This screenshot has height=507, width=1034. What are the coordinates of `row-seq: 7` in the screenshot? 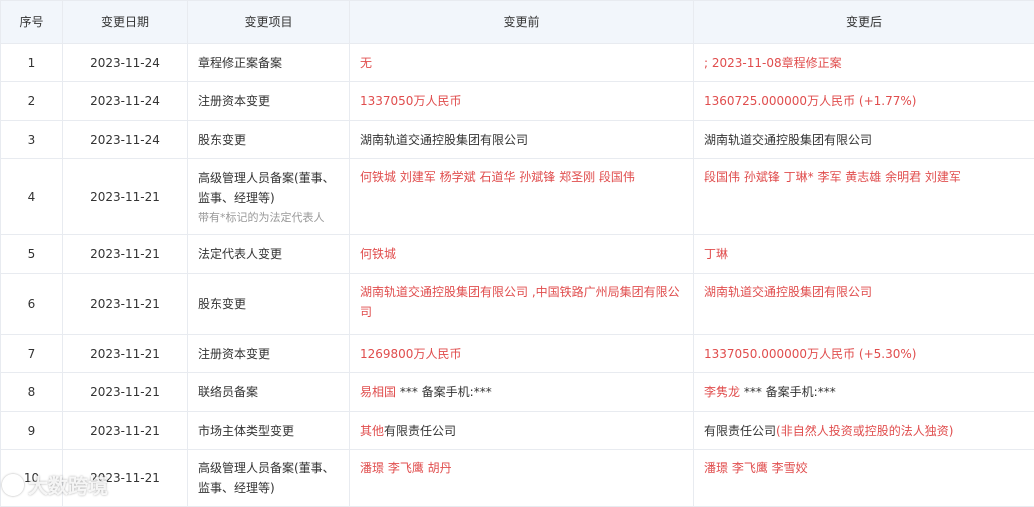 It's located at (32, 354).